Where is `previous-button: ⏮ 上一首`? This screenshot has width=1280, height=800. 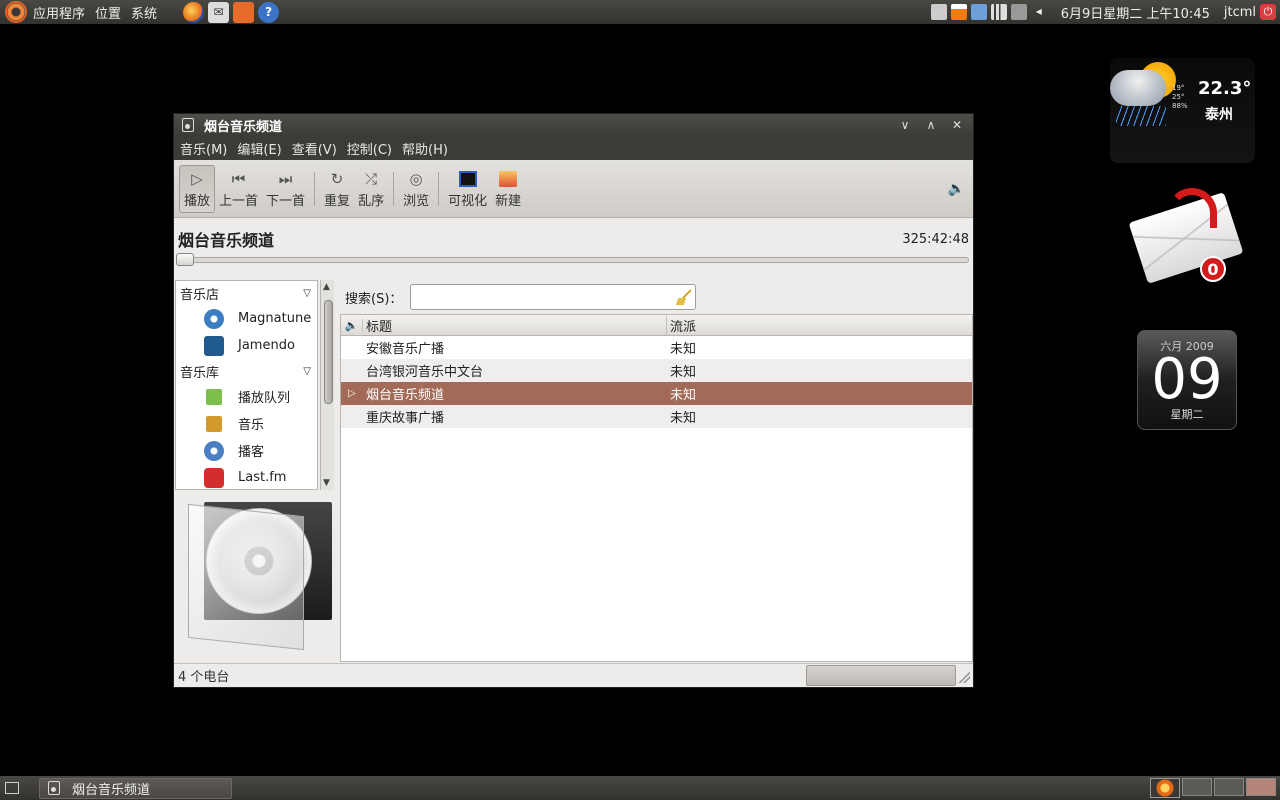 previous-button: ⏮ 上一首 is located at coordinates (238, 189).